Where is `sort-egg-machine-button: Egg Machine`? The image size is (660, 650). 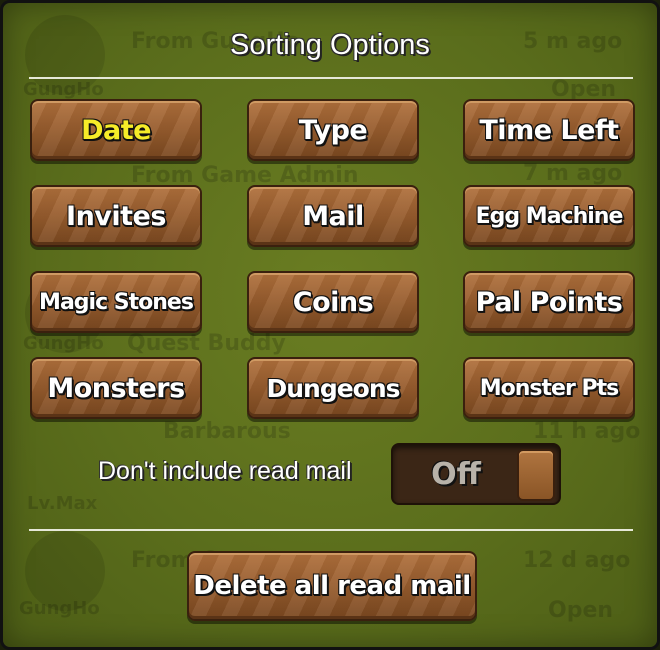 sort-egg-machine-button: Egg Machine is located at coordinates (549, 216).